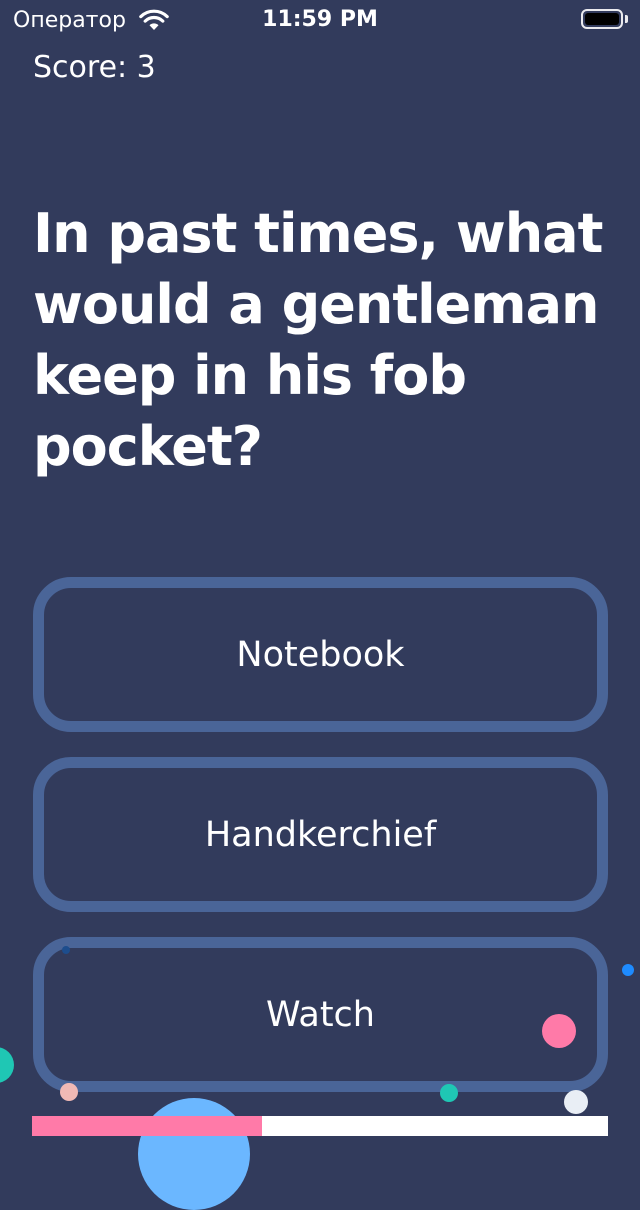 This screenshot has height=1210, width=640. I want to click on battery-icon, so click(602, 19).